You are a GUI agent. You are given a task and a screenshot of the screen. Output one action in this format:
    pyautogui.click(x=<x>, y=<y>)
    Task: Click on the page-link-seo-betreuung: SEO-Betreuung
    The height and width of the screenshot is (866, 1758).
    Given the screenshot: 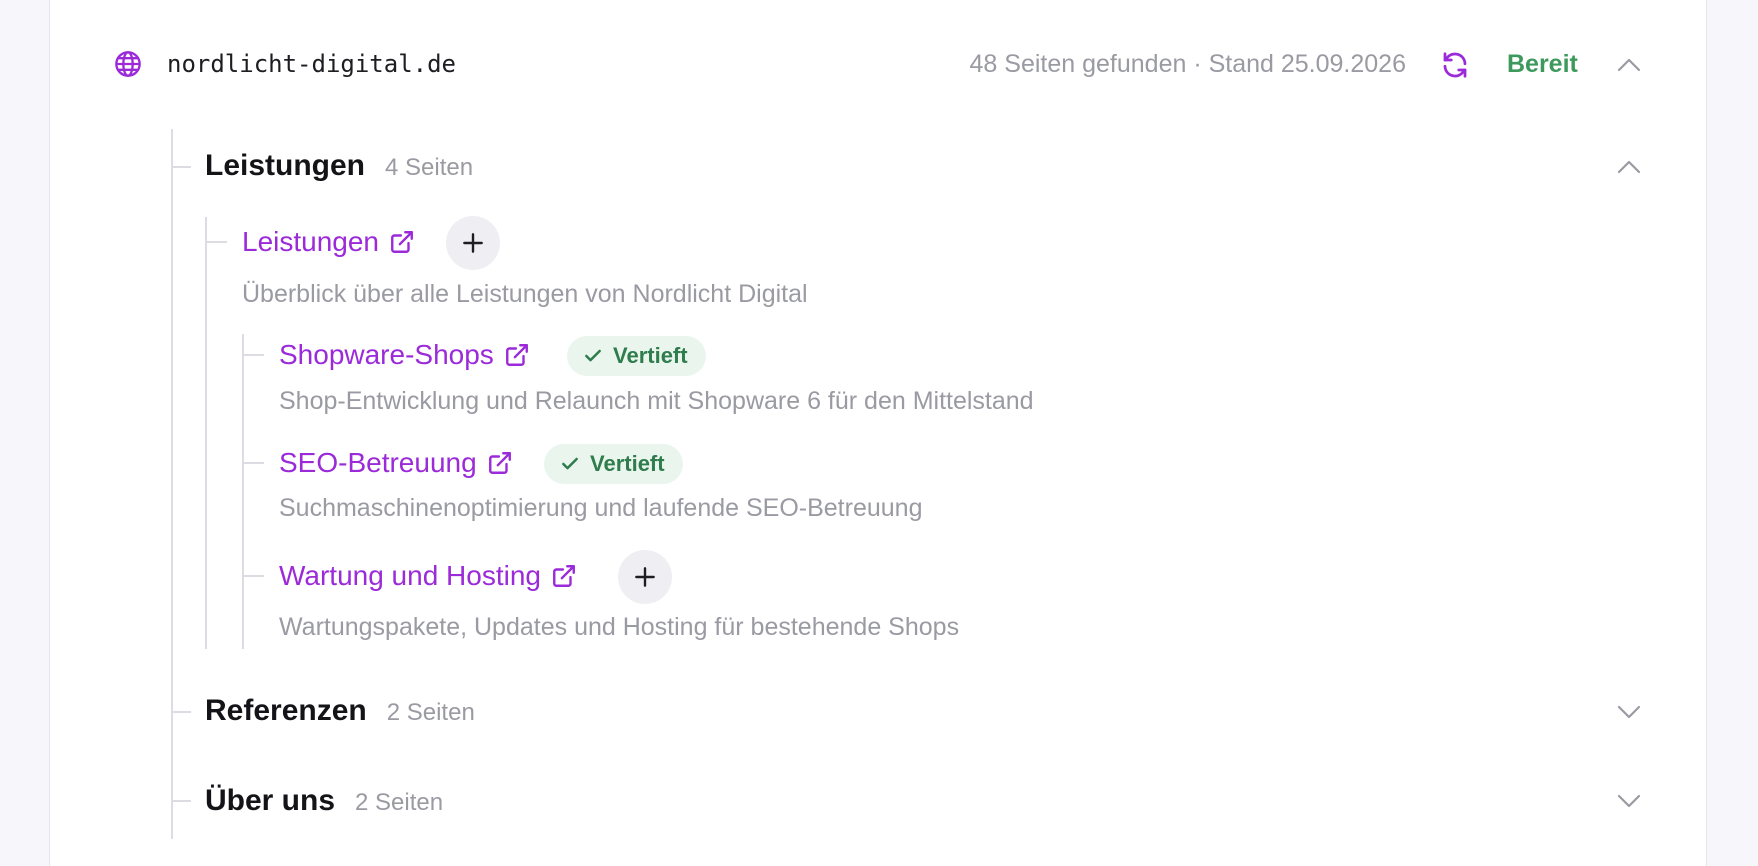 What is the action you would take?
    pyautogui.click(x=396, y=463)
    